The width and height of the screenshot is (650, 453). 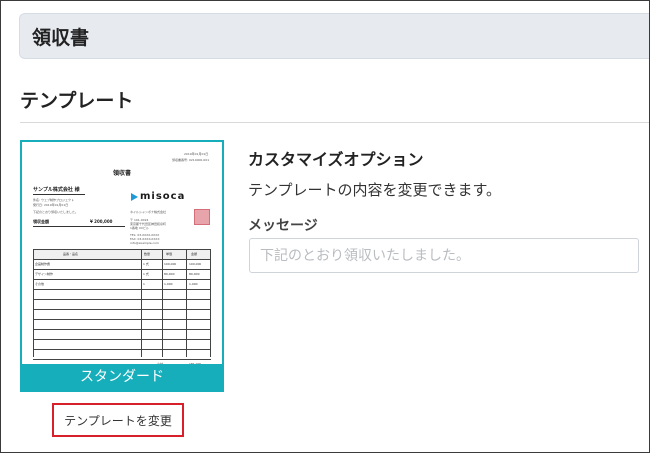 I want to click on preview-th: 数量, so click(x=147, y=254).